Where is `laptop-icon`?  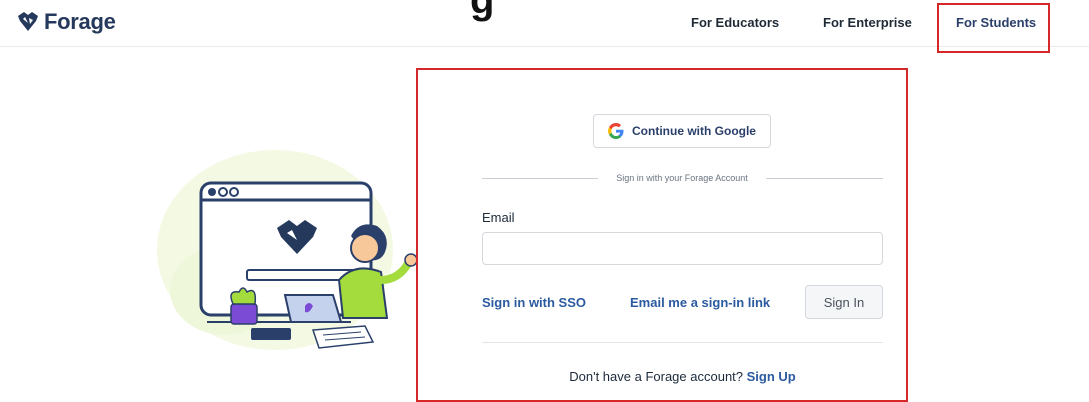
laptop-icon is located at coordinates (313, 308).